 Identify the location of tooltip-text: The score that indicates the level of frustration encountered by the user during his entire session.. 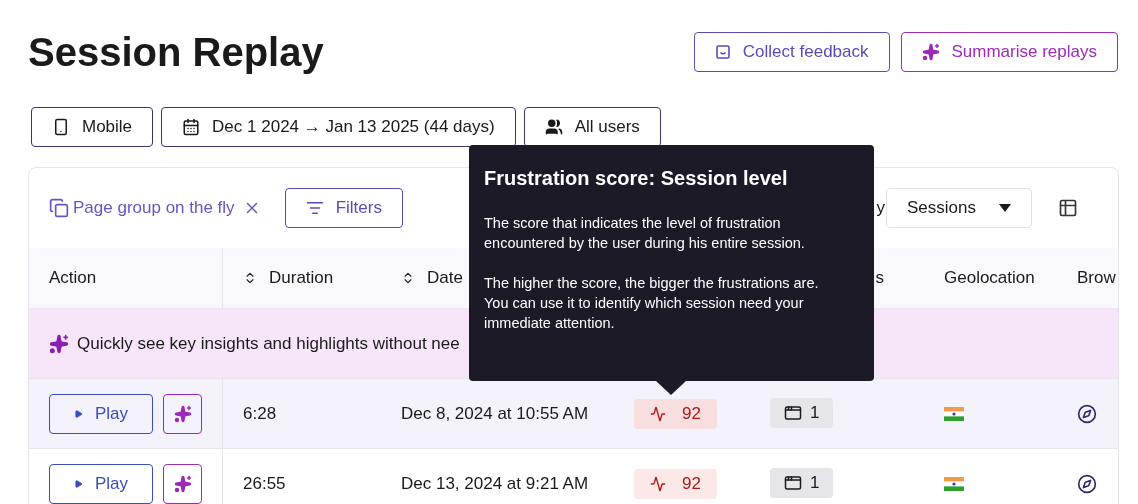
(645, 233).